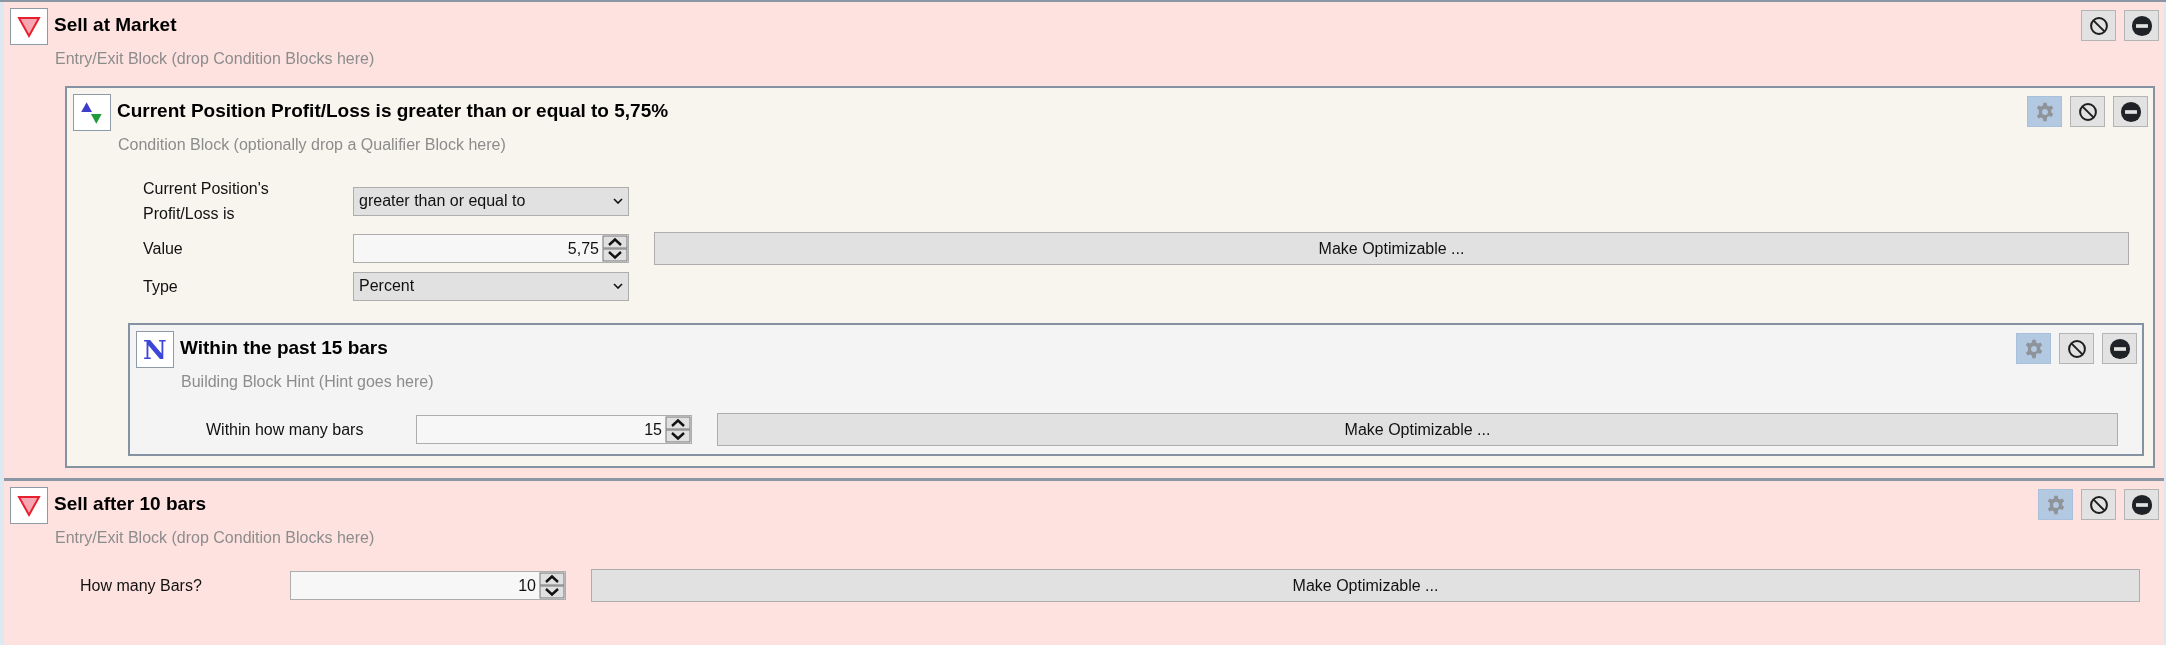 This screenshot has width=2166, height=645. Describe the element at coordinates (428, 585) in the screenshot. I see `number-field: 10` at that location.